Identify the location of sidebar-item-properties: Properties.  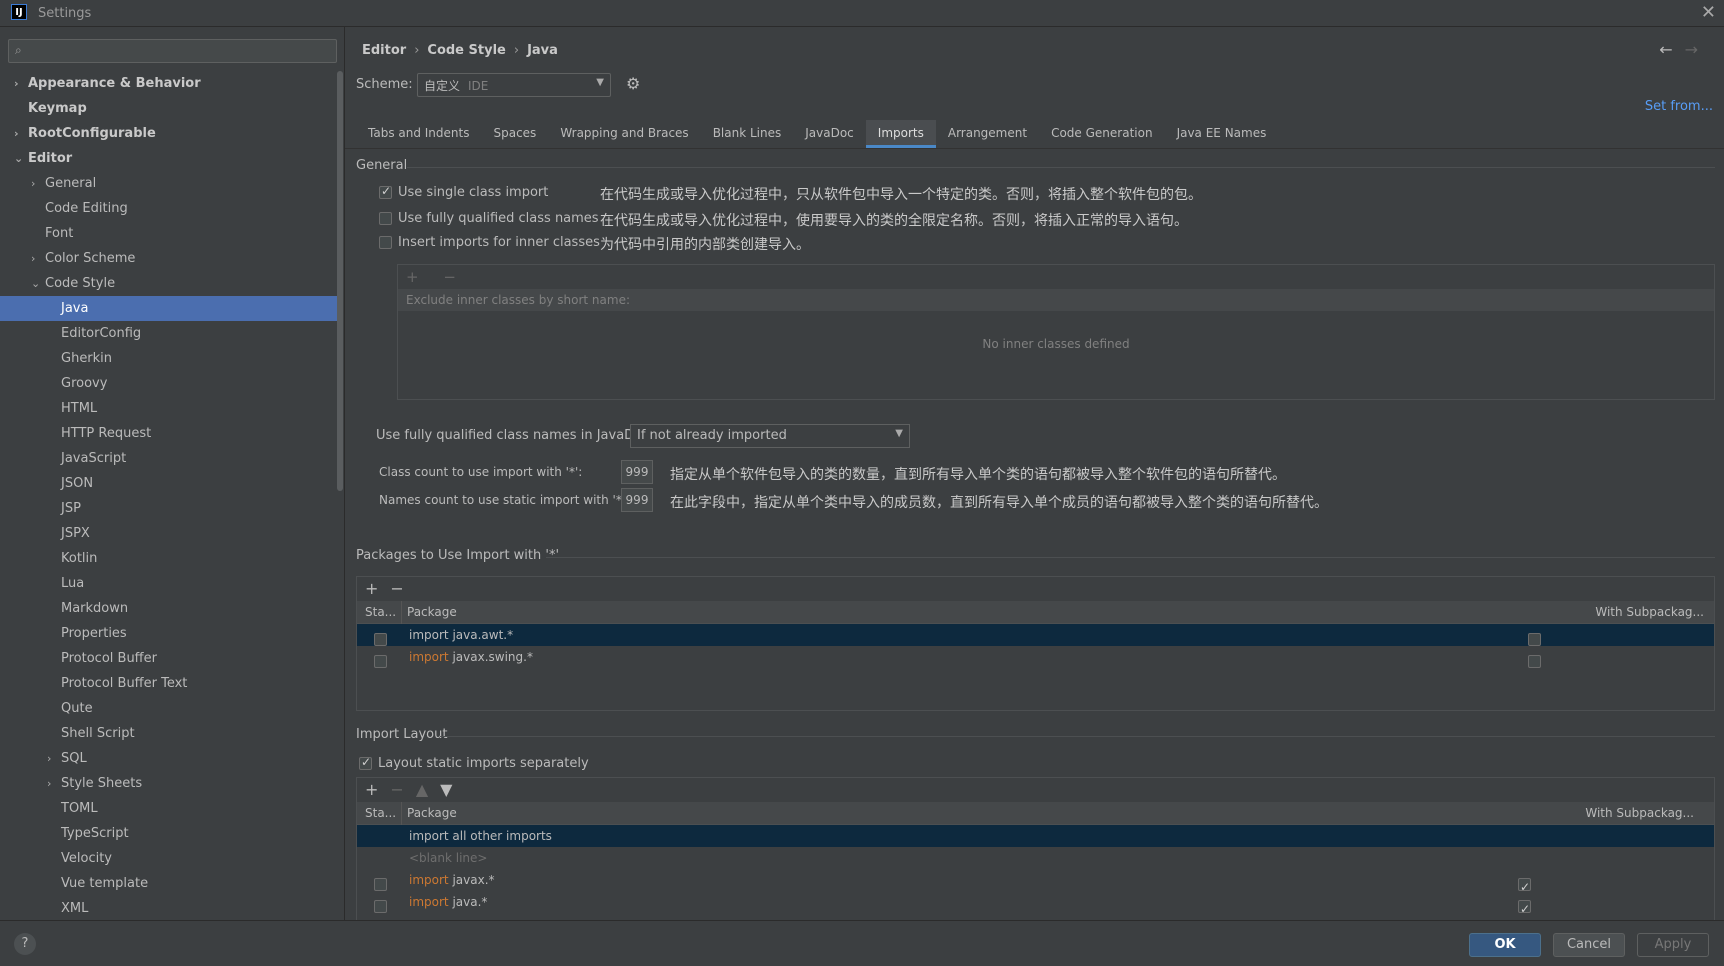
(169, 633).